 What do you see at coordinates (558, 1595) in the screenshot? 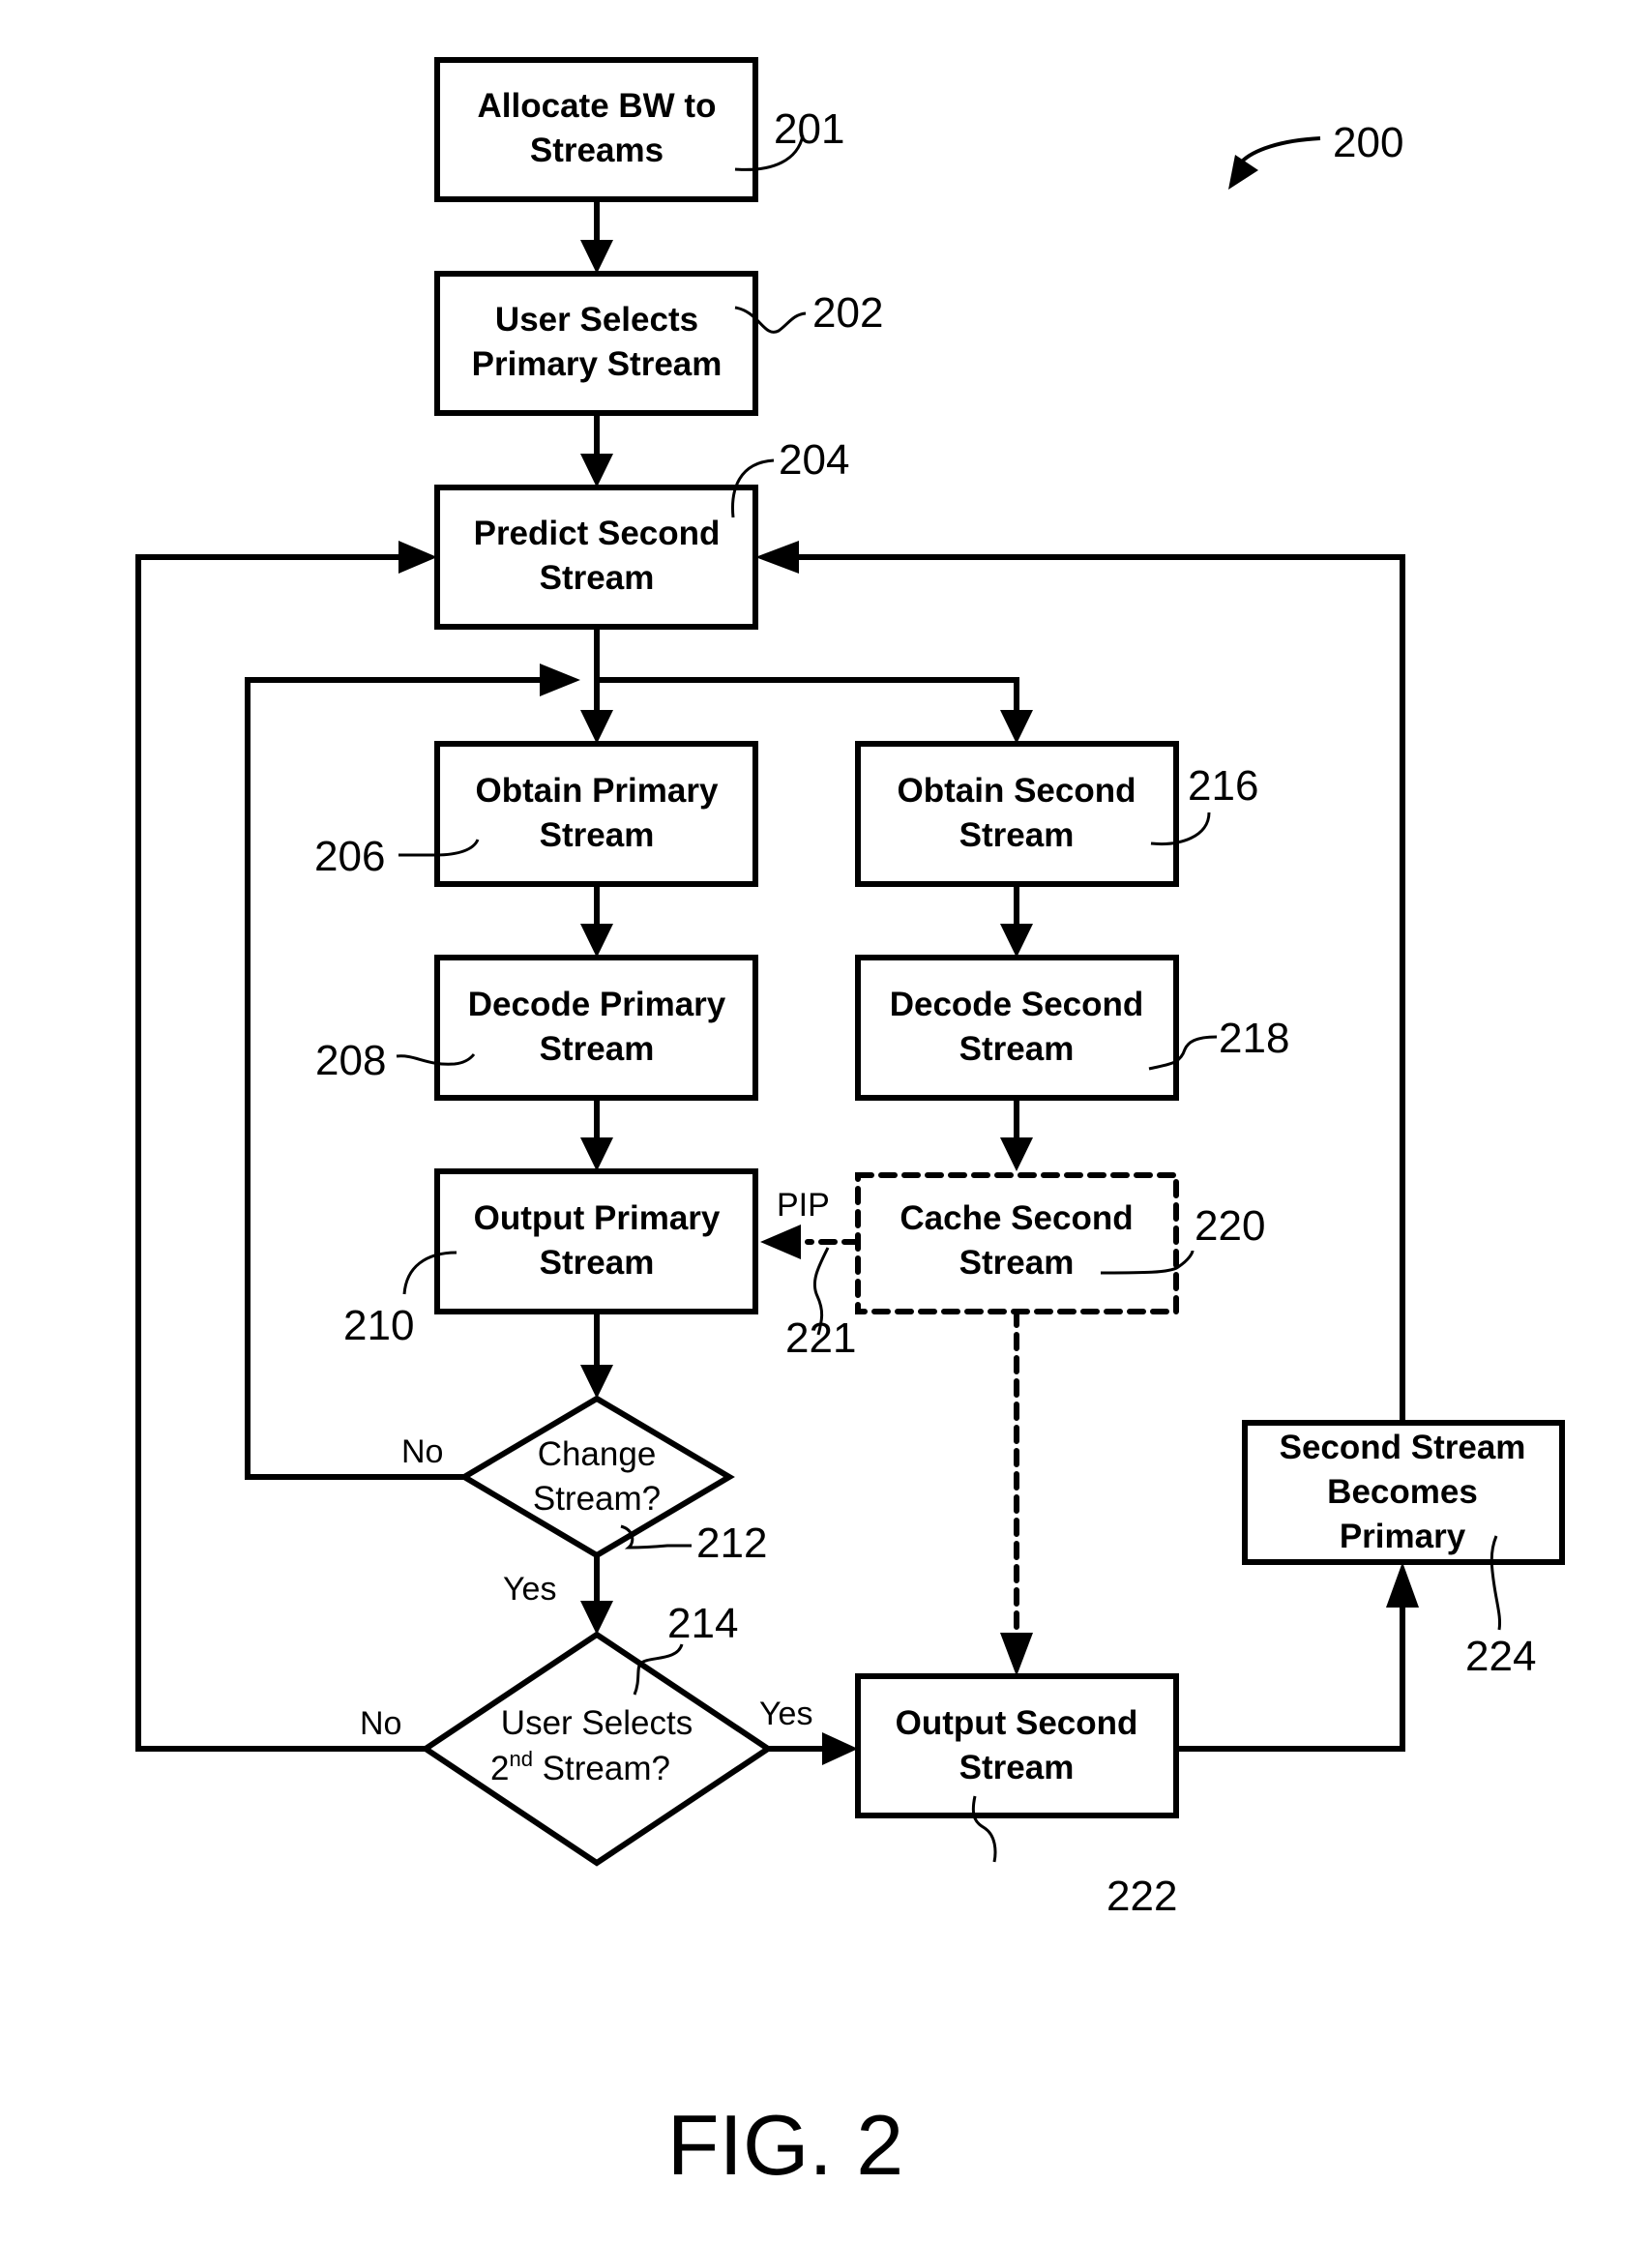
I see `edge-212-yes: Yes` at bounding box center [558, 1595].